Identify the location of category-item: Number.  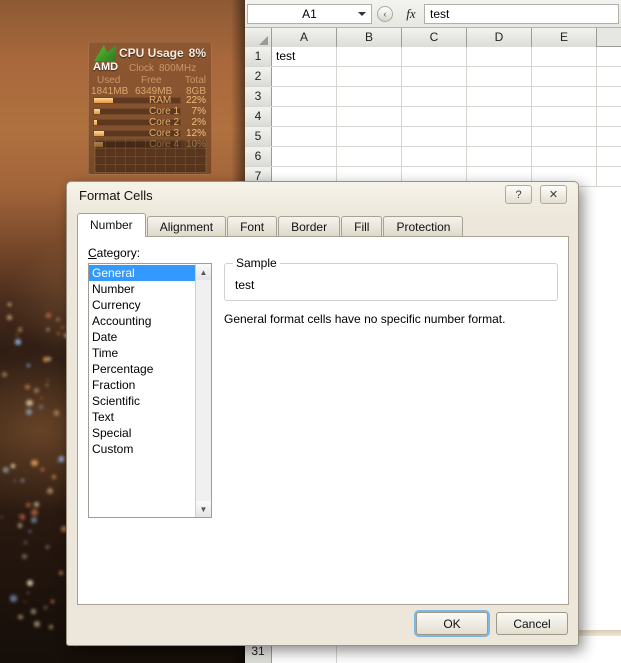
(142, 289).